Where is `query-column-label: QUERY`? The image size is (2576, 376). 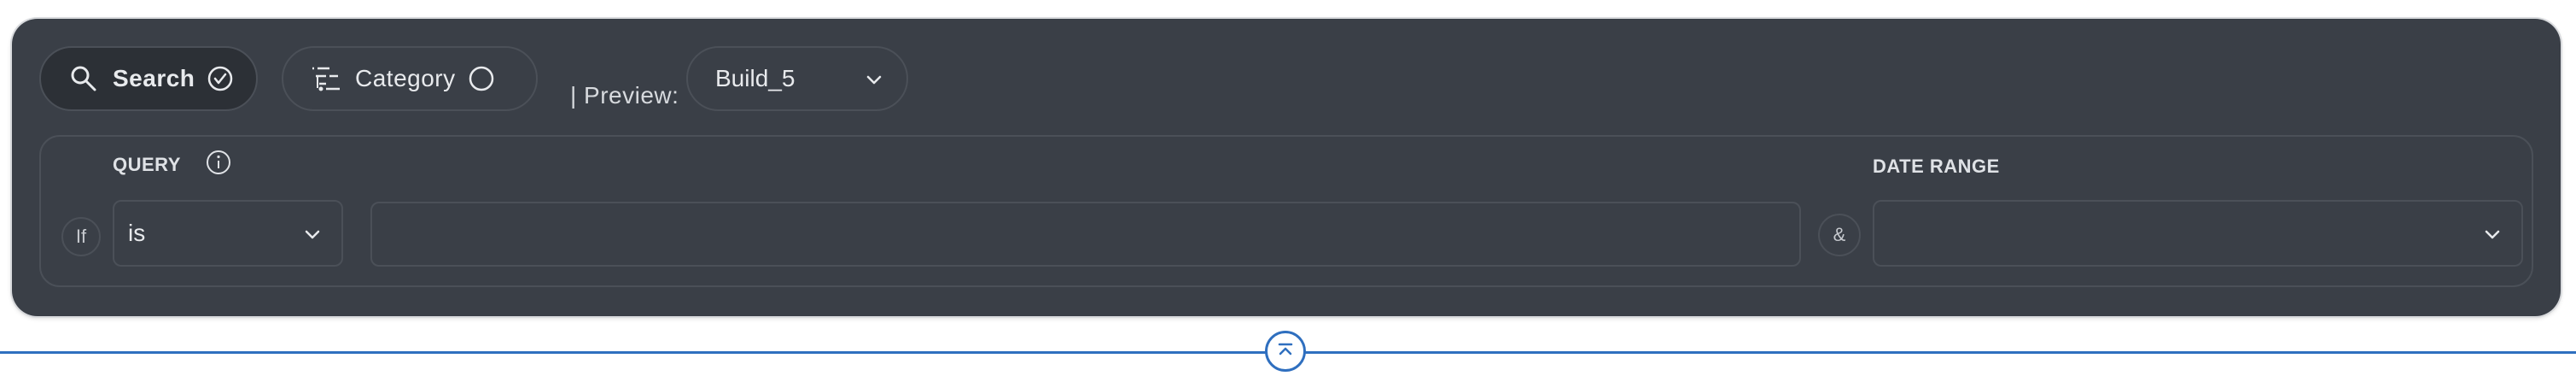 query-column-label: QUERY is located at coordinates (147, 164).